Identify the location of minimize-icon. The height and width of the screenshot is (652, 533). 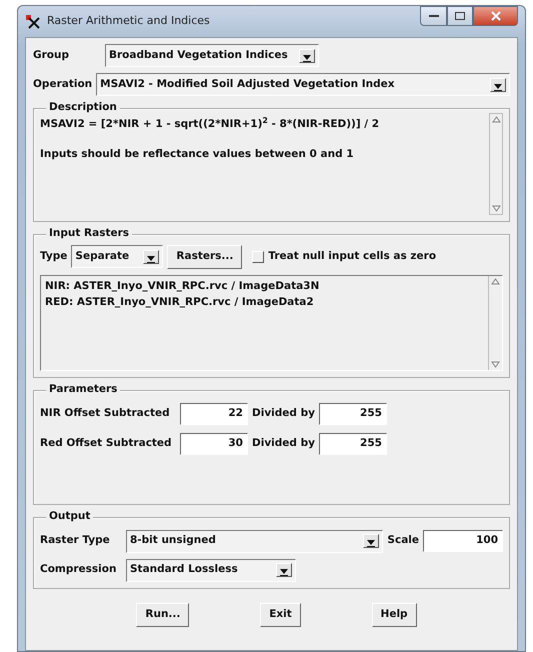
(433, 16).